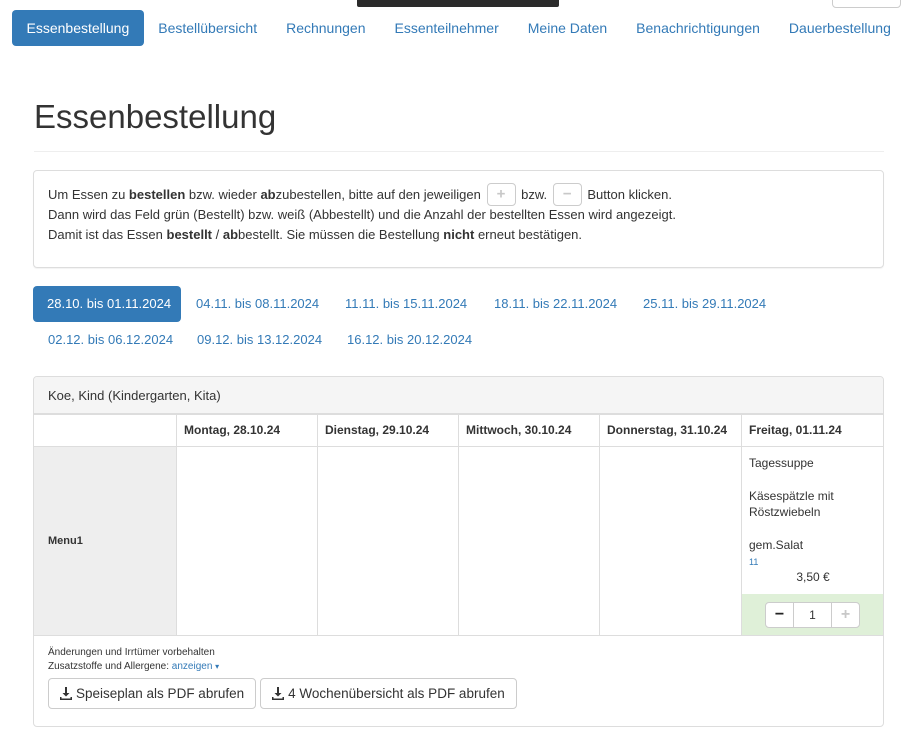  Describe the element at coordinates (152, 693) in the screenshot. I see `menu-pdf-button: Speiseplan als PDF abrufen` at that location.